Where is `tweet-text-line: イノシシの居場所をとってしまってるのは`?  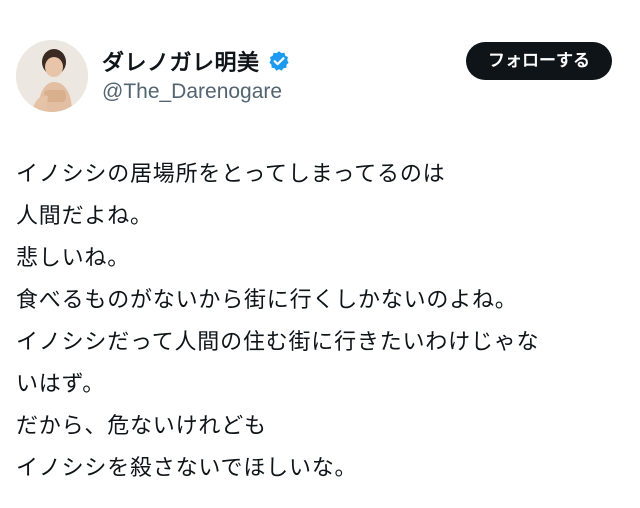 tweet-text-line: イノシシの居場所をとってしまってるのは is located at coordinates (231, 174).